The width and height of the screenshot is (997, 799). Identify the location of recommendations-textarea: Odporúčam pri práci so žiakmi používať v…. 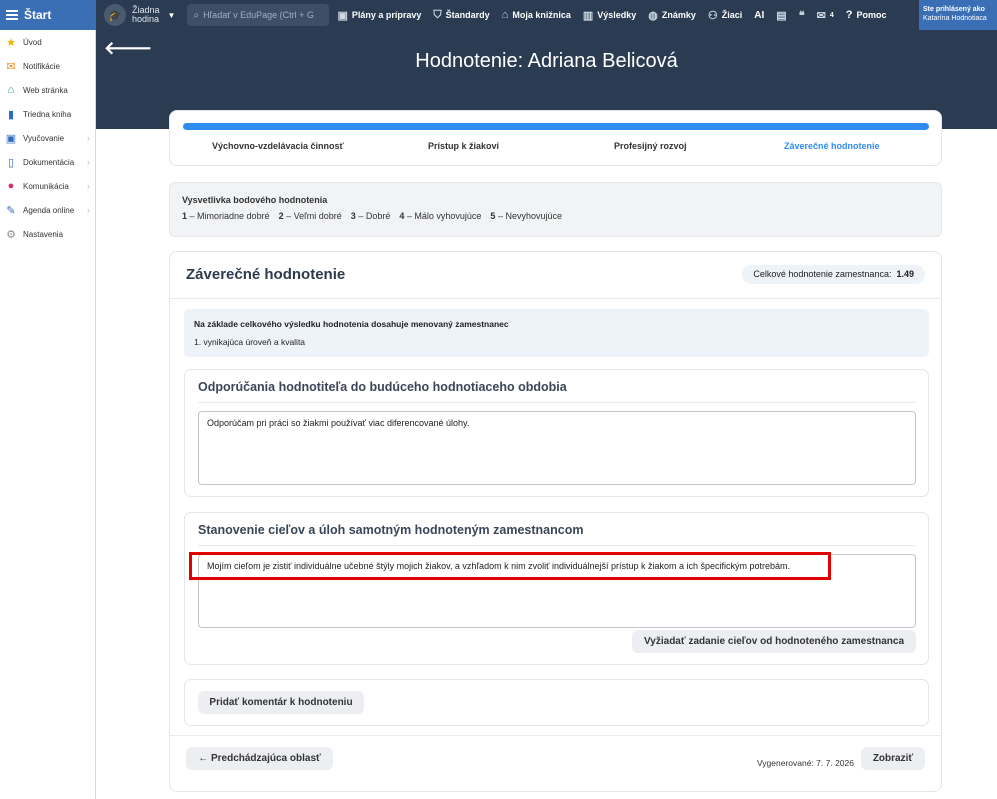
(557, 448).